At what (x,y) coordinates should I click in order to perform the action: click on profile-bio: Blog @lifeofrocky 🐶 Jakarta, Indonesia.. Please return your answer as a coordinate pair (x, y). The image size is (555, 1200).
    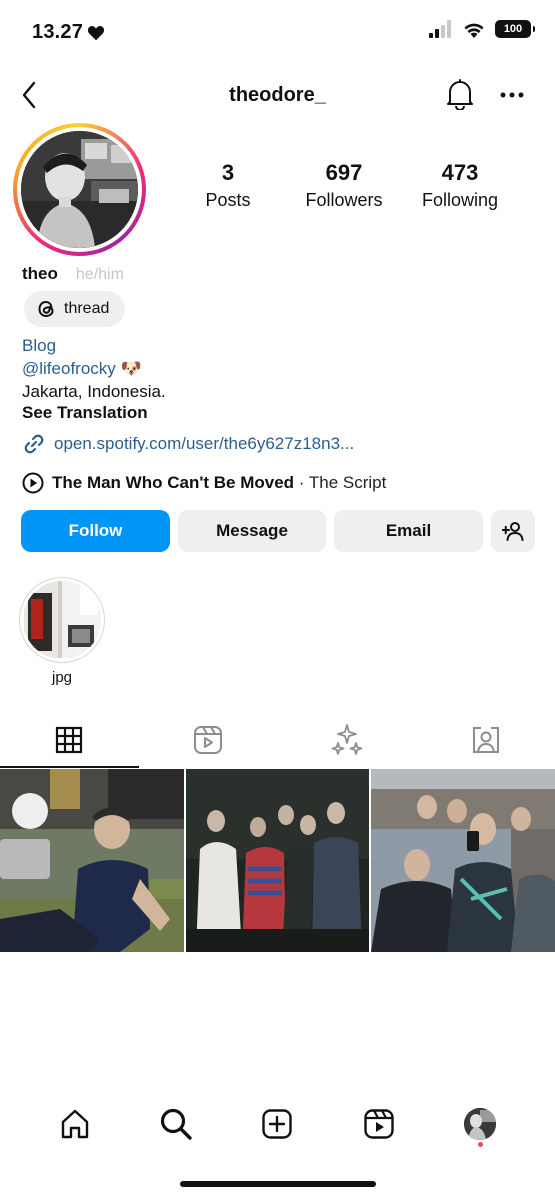
    Looking at the image, I should click on (94, 368).